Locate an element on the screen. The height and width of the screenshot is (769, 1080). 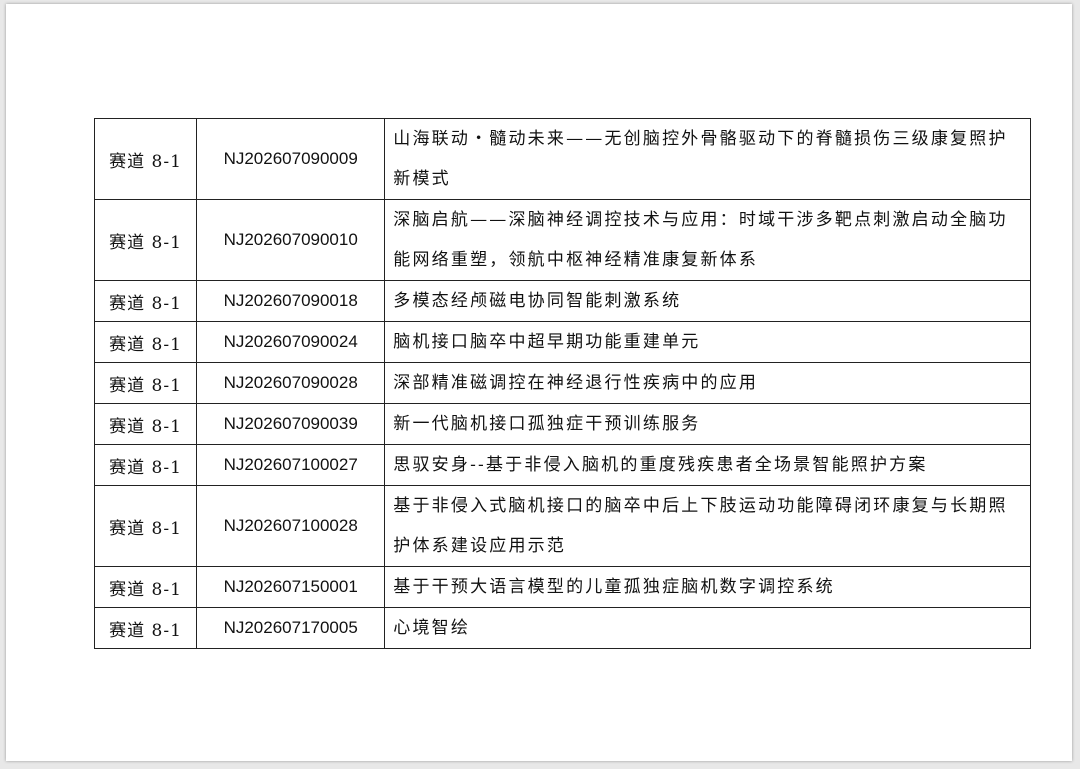
table-row: 赛道 8-1 NJ202607090039 新一代脑机接口孤独症干预训练服务 is located at coordinates (562, 424).